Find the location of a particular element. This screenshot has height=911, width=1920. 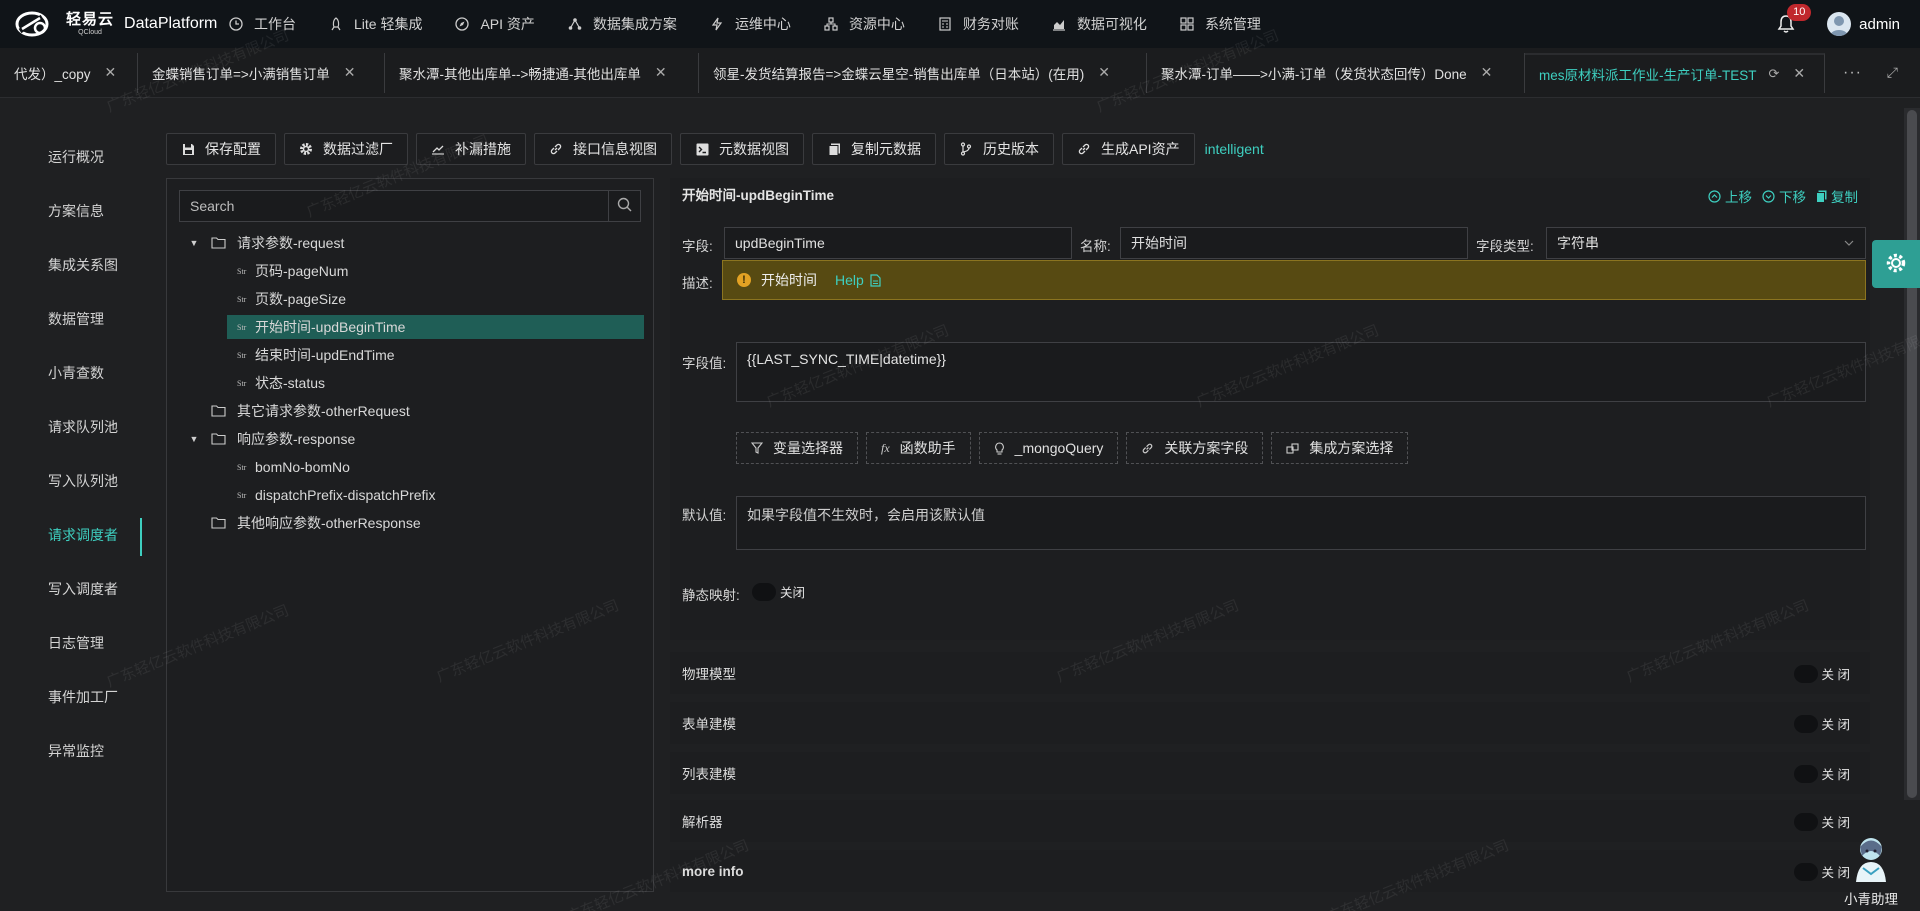

copy-metadata-button: 复制元数据 is located at coordinates (874, 149).